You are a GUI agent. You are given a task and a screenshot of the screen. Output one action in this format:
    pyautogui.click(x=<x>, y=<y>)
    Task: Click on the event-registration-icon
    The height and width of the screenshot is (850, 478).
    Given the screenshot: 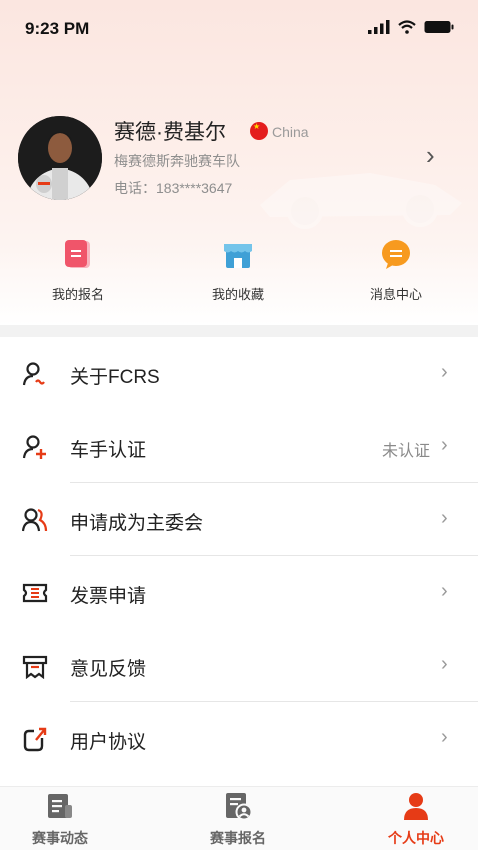 What is the action you would take?
    pyautogui.click(x=238, y=806)
    